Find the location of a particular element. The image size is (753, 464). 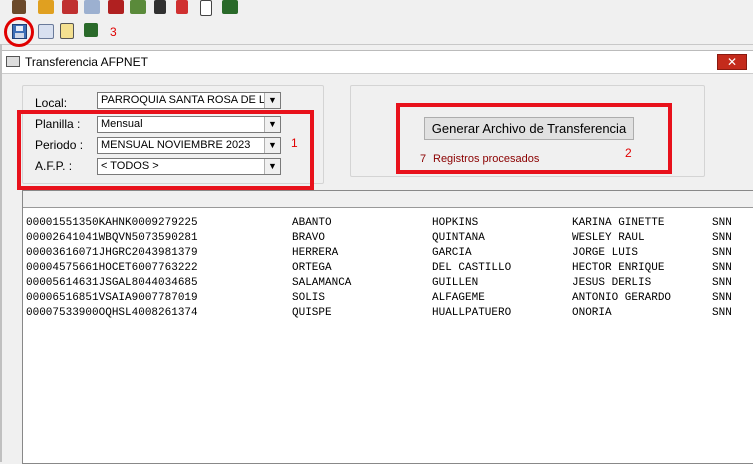

cell-nombres: WESLEY RAUL is located at coordinates (608, 238).